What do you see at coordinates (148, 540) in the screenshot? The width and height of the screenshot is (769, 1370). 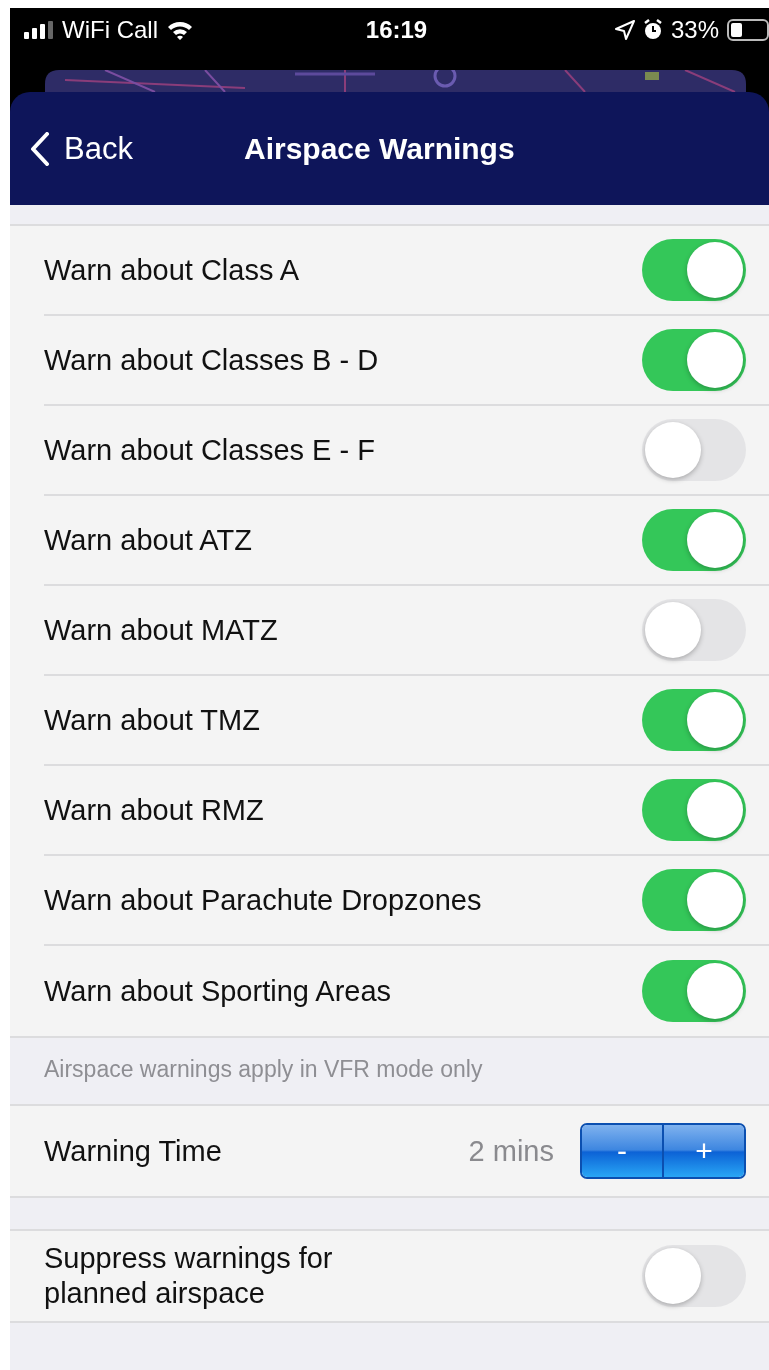 I see `setting-label: Warn about ATZ` at bounding box center [148, 540].